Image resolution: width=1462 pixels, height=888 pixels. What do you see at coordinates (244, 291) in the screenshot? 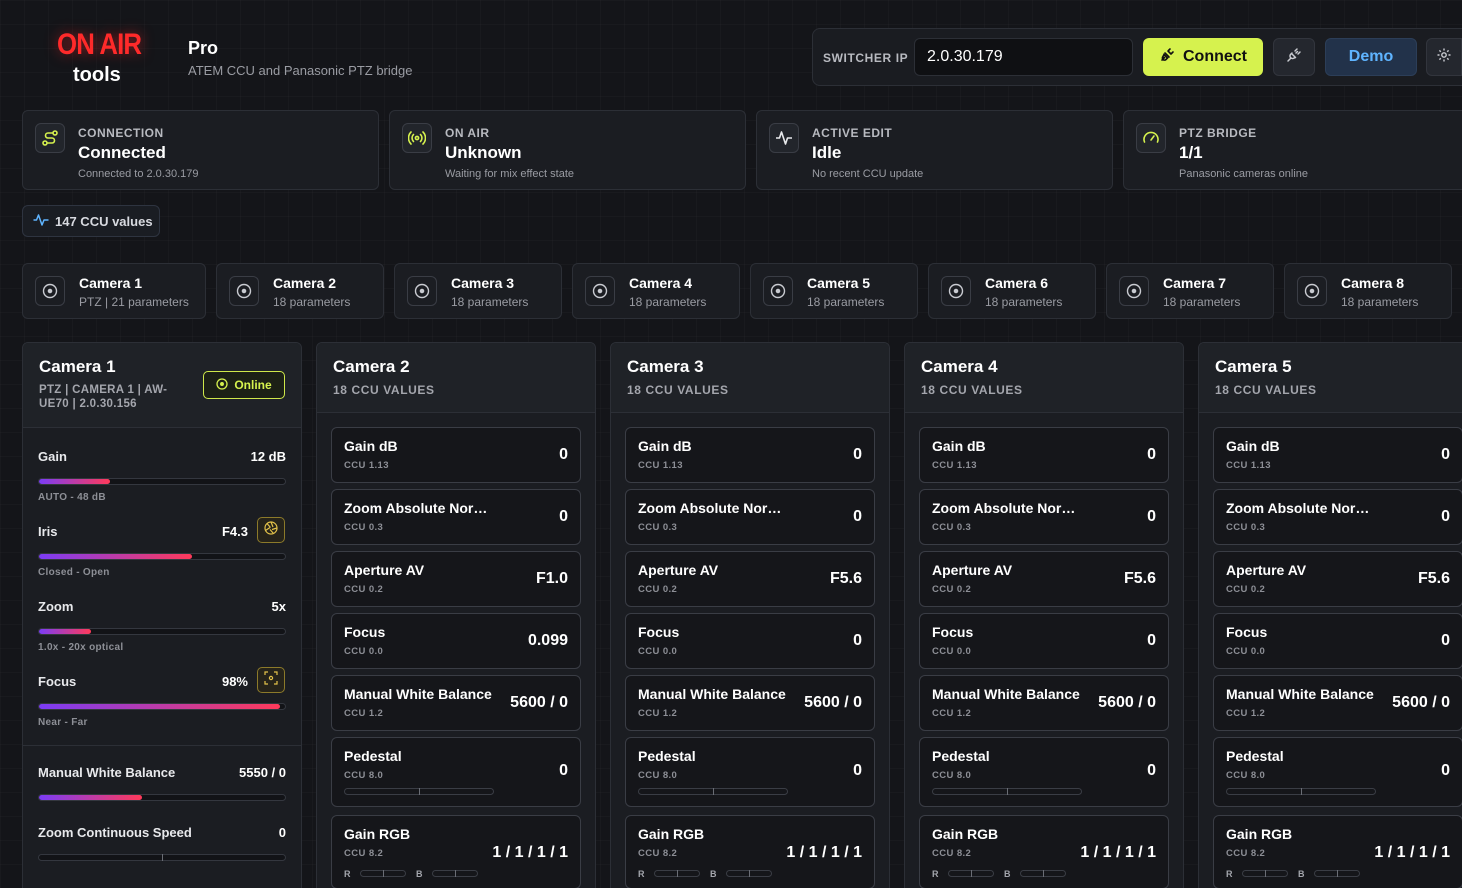
I see `camera-icon` at bounding box center [244, 291].